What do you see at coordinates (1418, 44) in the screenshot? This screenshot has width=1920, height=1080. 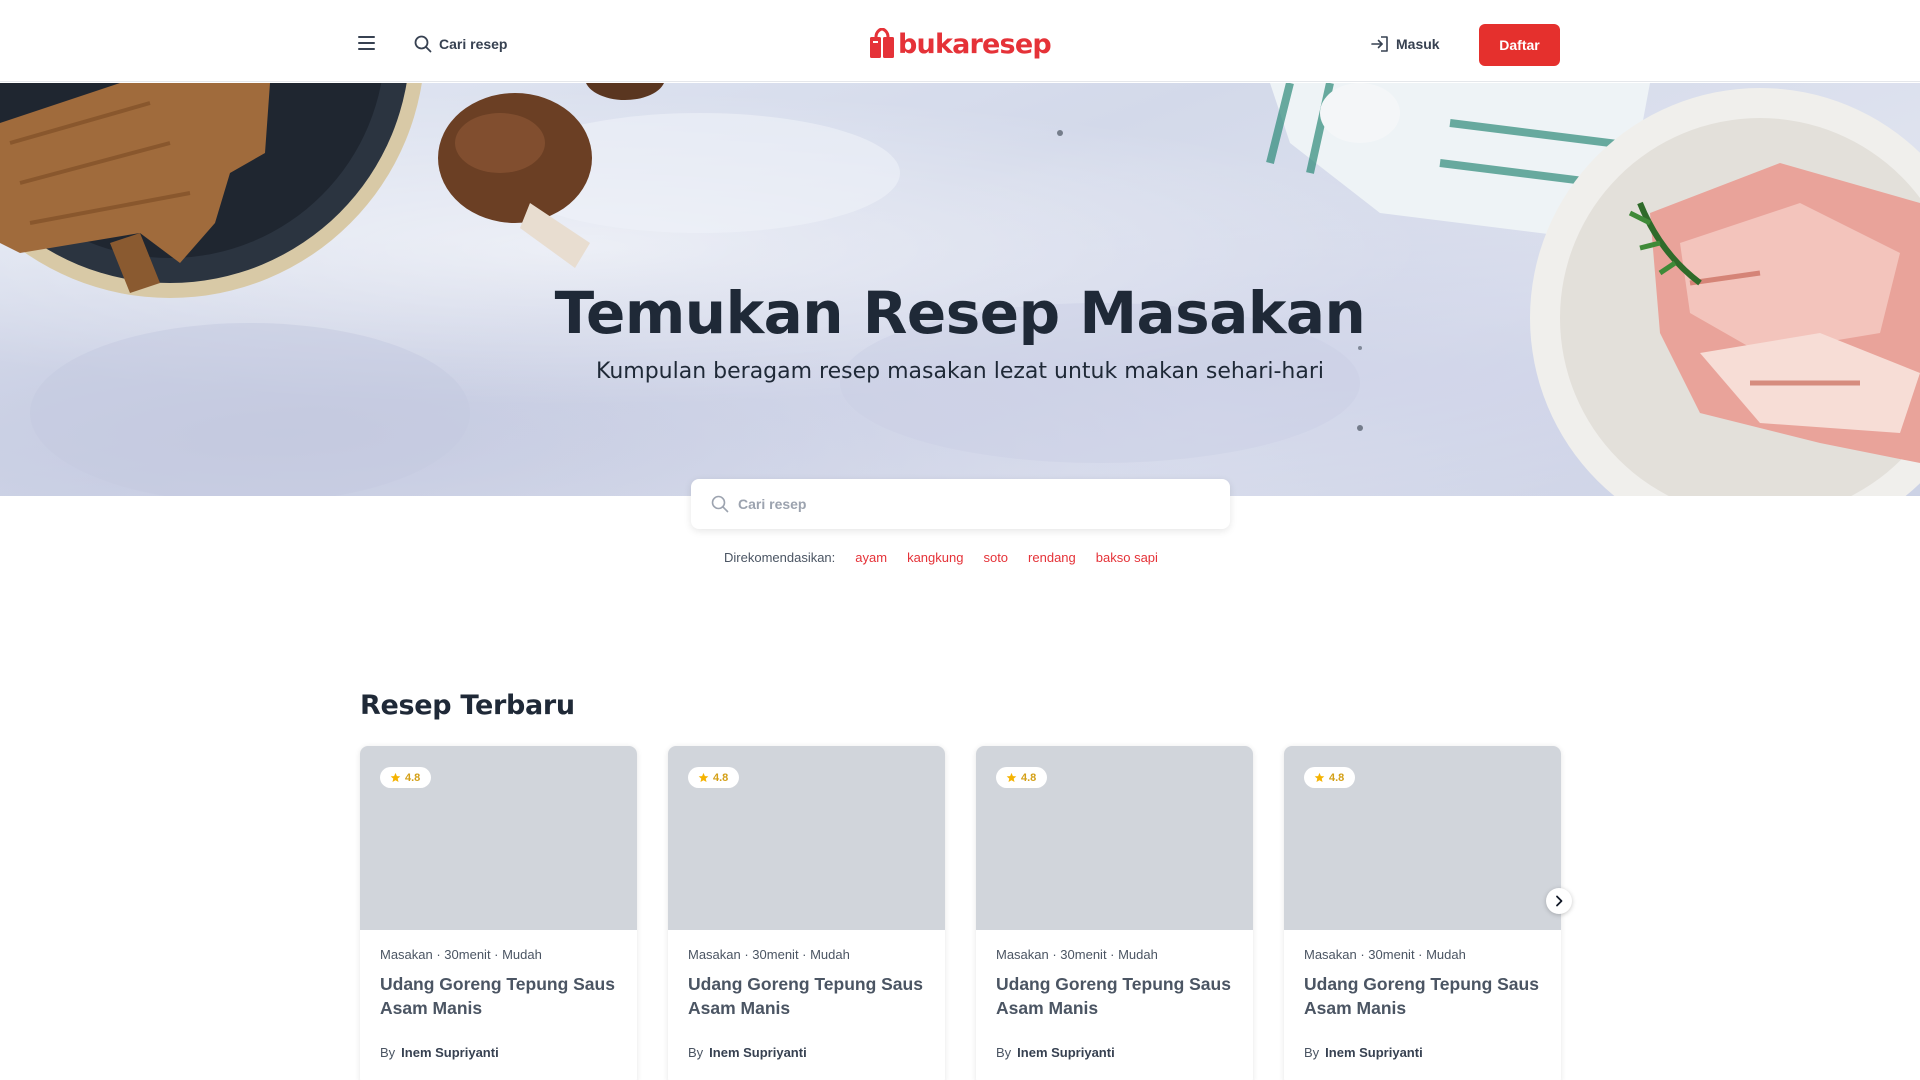 I see `login-label: Masuk` at bounding box center [1418, 44].